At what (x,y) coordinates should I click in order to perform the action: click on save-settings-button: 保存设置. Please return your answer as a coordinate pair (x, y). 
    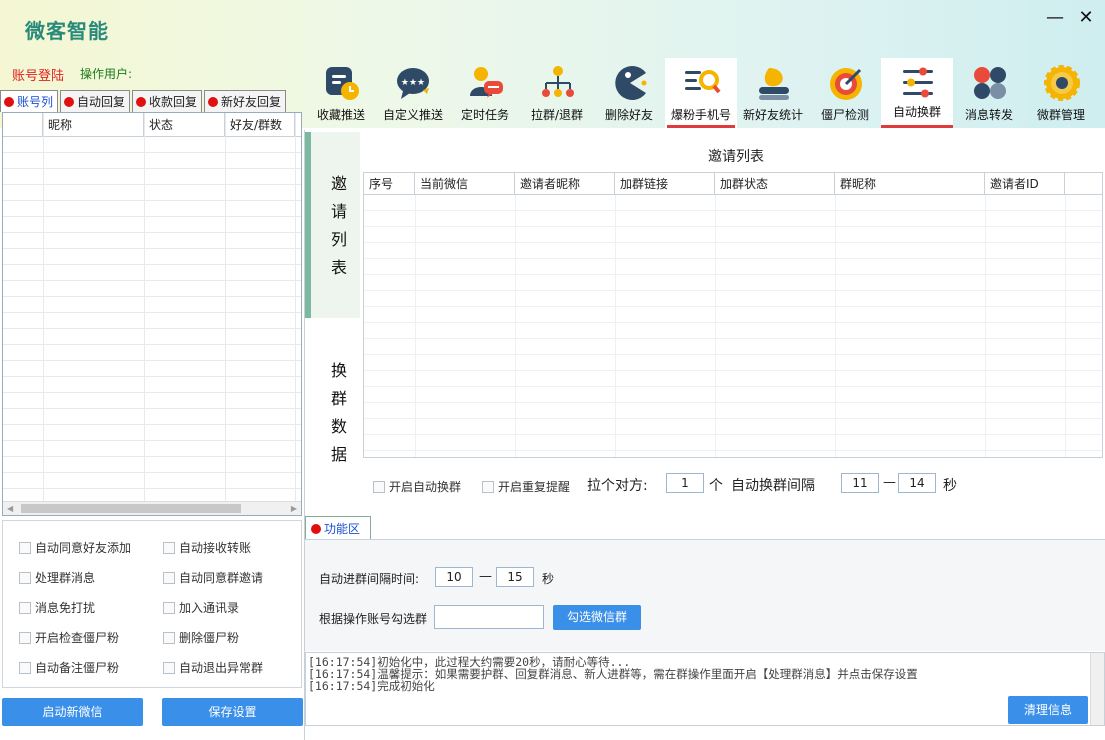
    Looking at the image, I should click on (232, 712).